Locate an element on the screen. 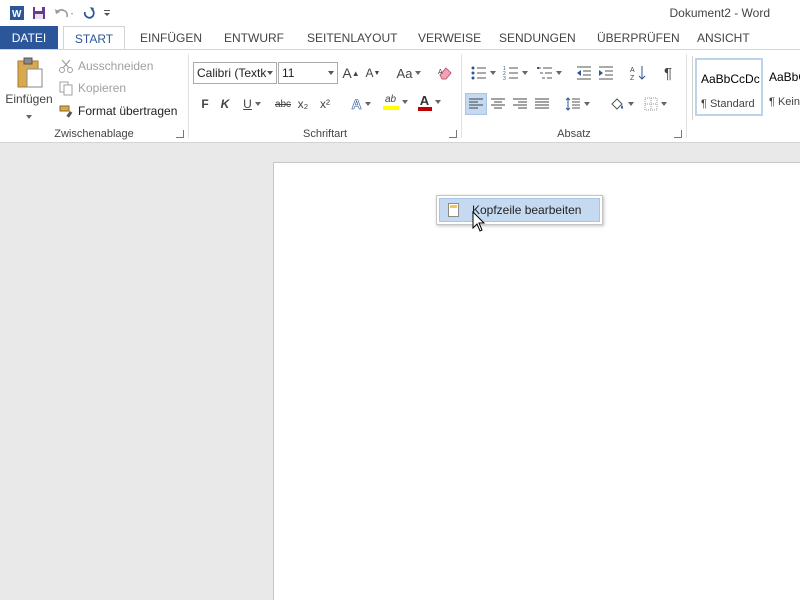 The width and height of the screenshot is (800, 600). change-case-button: Aa is located at coordinates (409, 73).